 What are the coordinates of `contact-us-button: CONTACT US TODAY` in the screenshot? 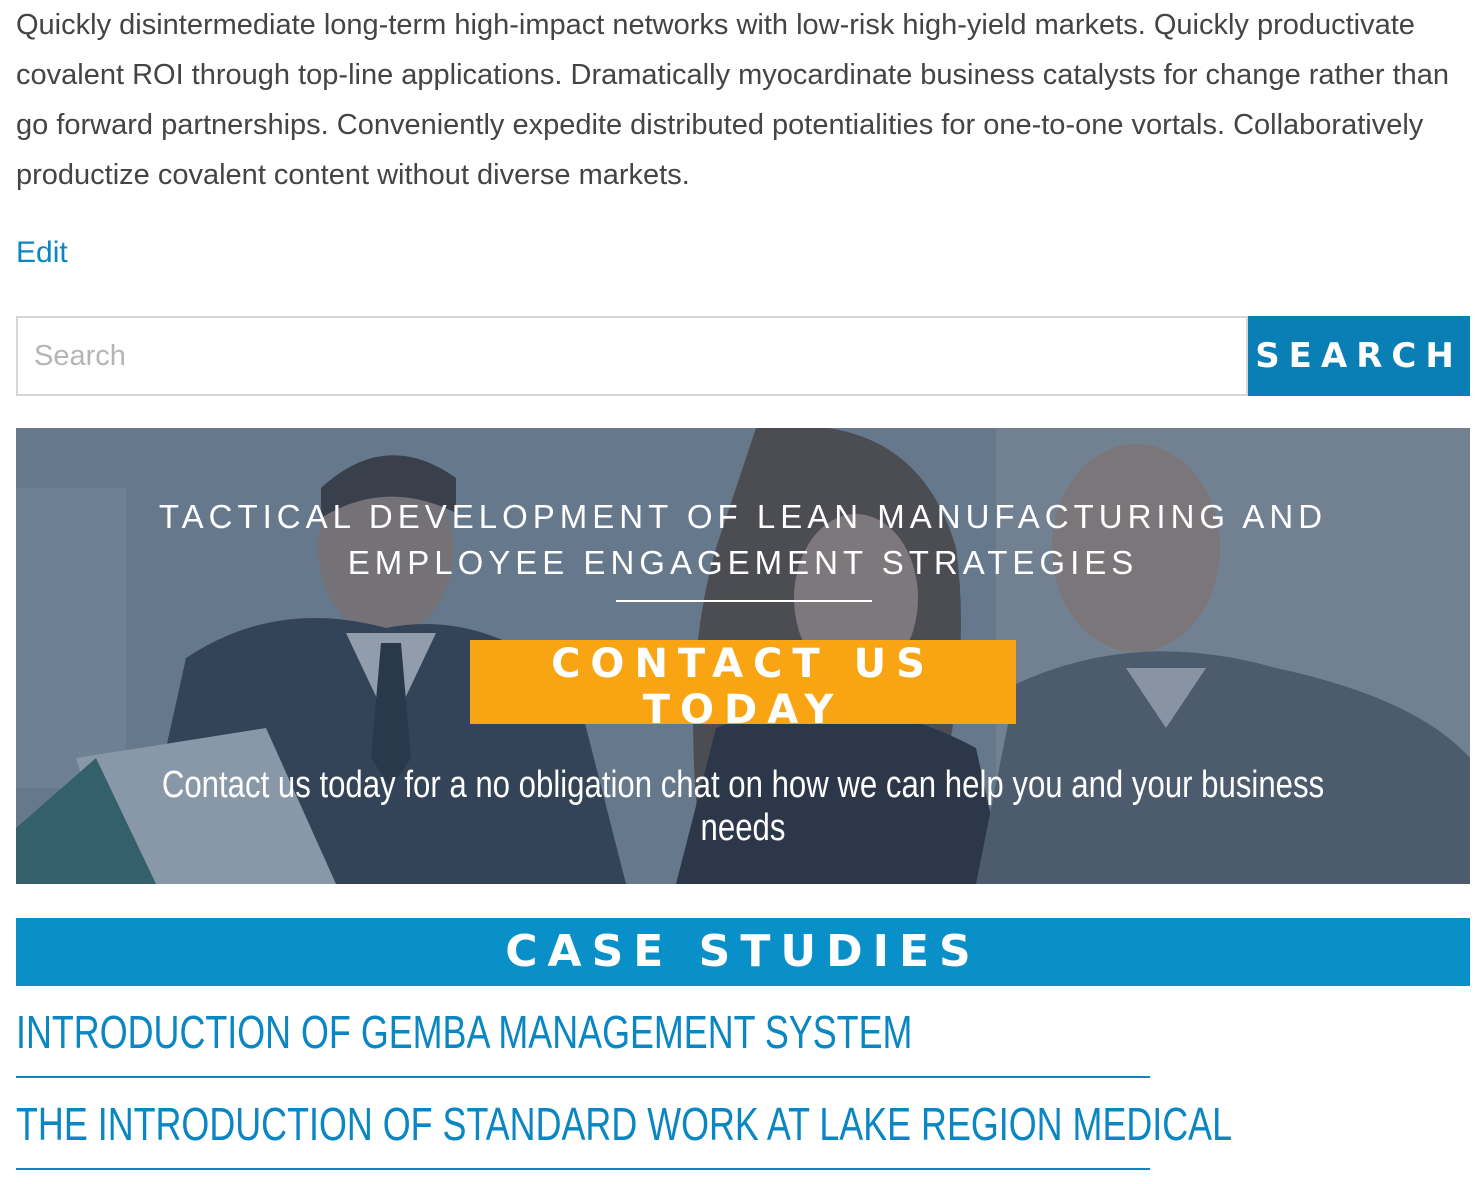 It's located at (743, 686).